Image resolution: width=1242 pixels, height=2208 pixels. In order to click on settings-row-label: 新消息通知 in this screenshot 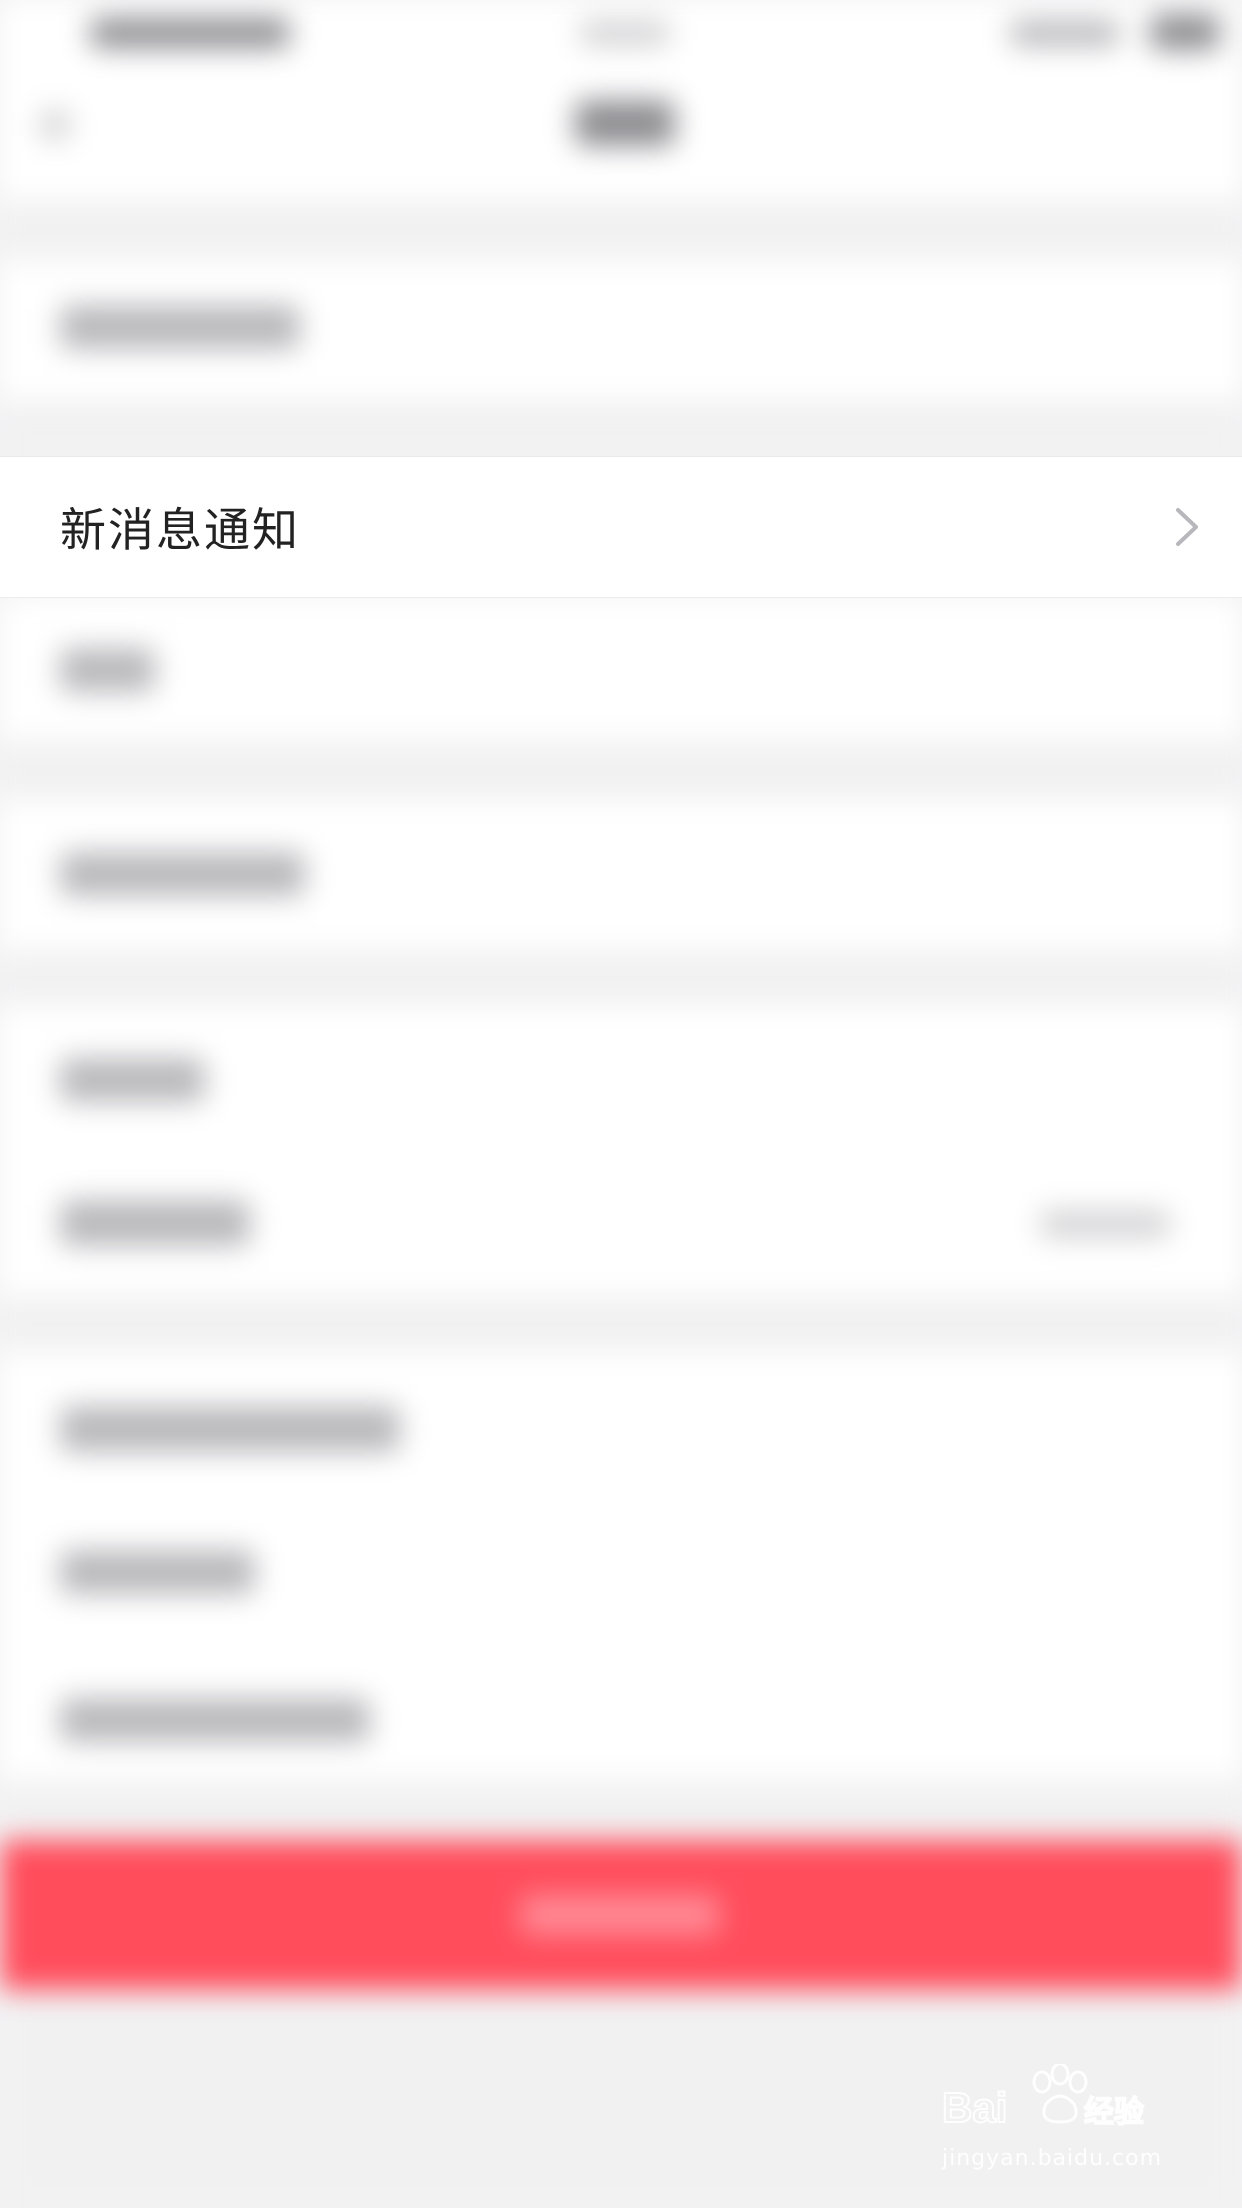, I will do `click(180, 530)`.